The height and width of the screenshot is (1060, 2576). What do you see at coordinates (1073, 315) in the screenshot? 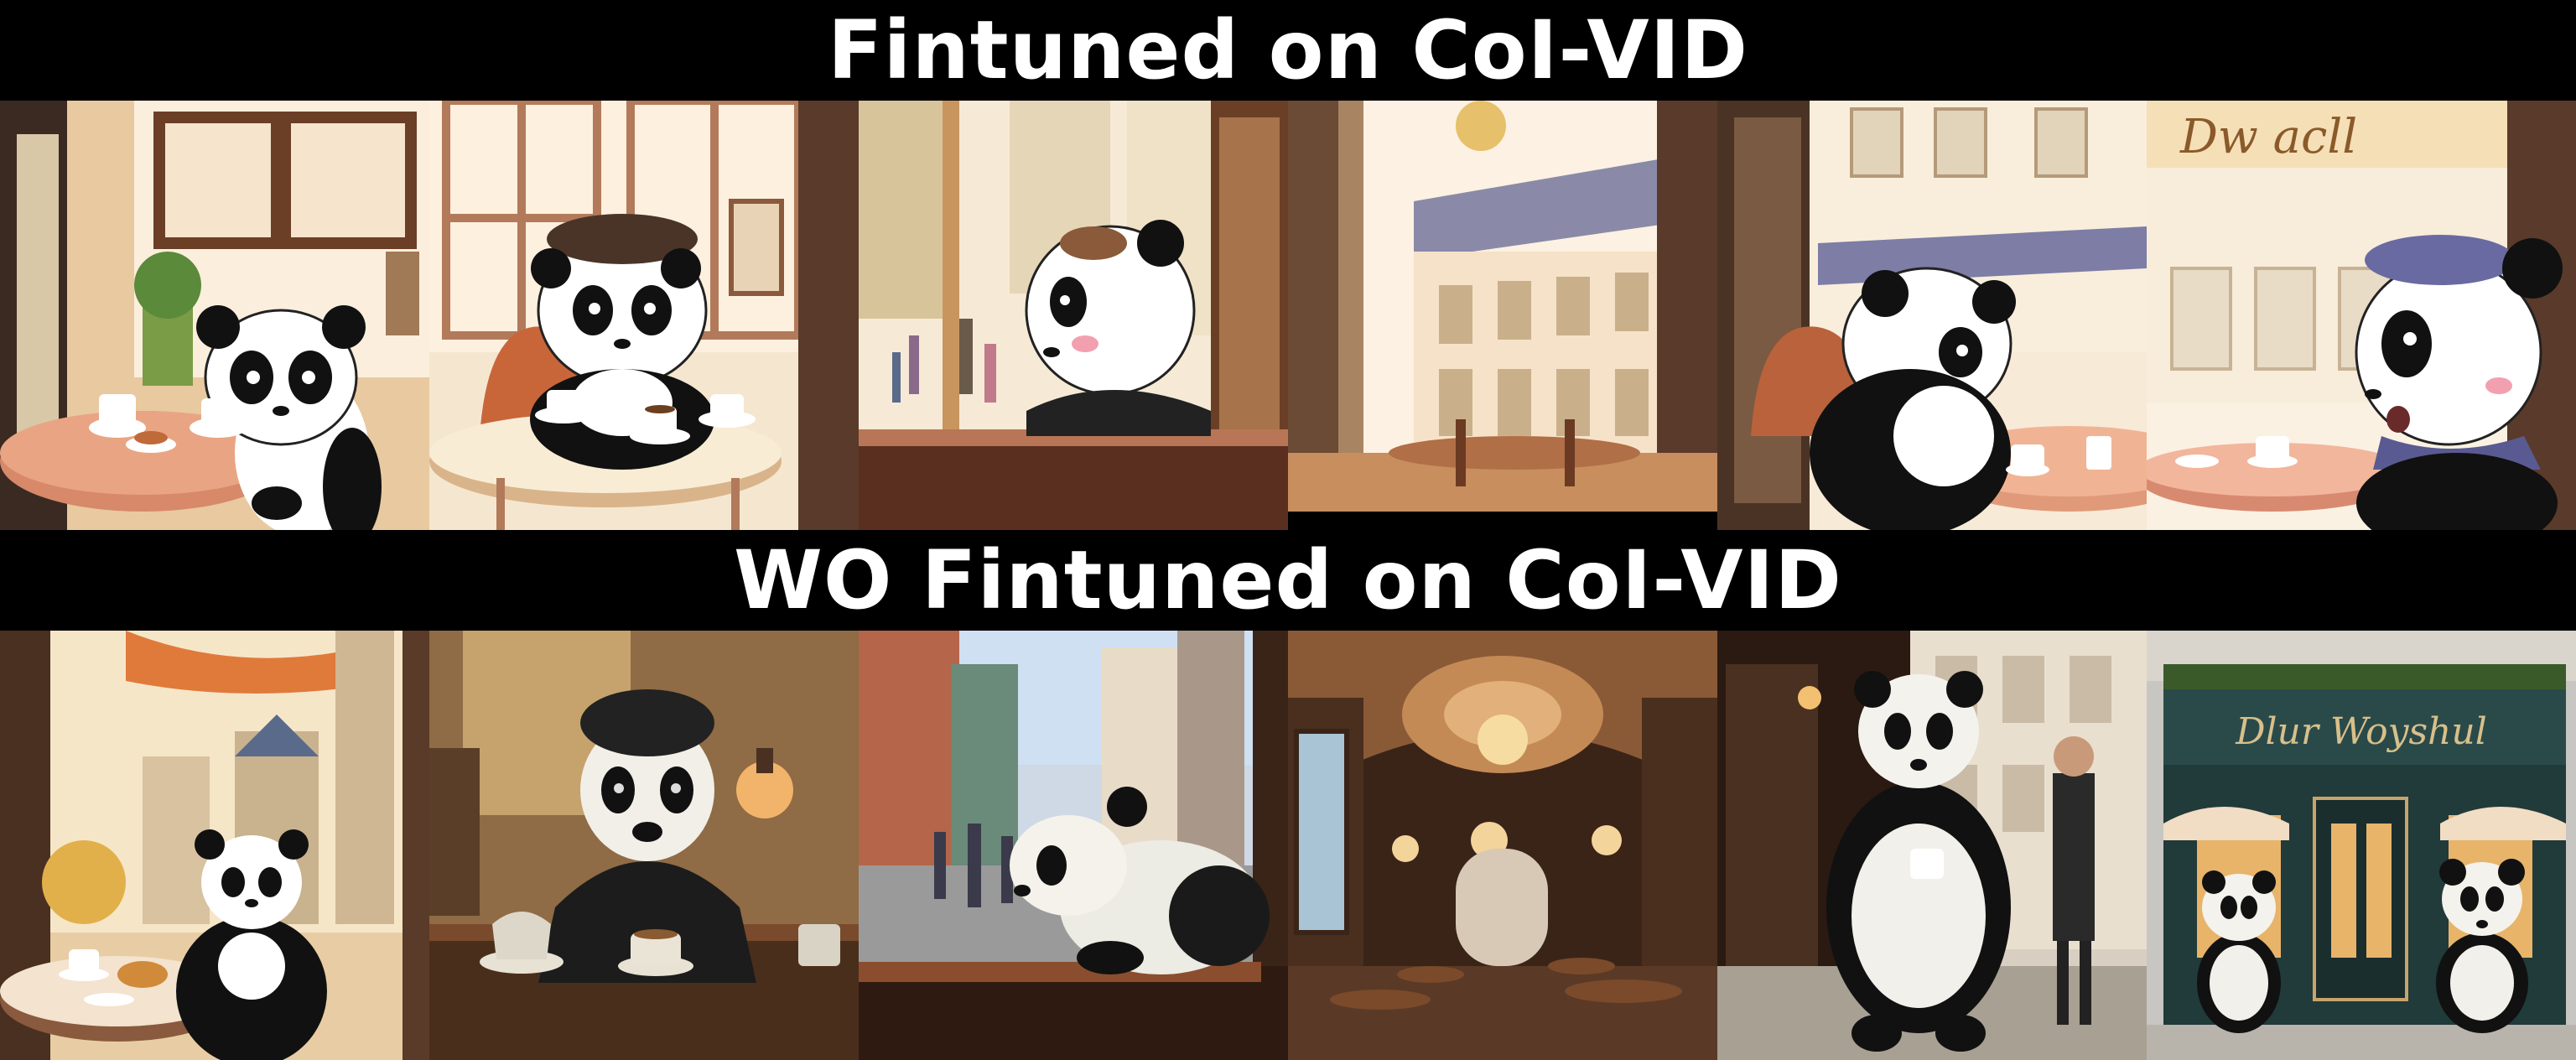
I see `frame-panda-gazing-street-window` at bounding box center [1073, 315].